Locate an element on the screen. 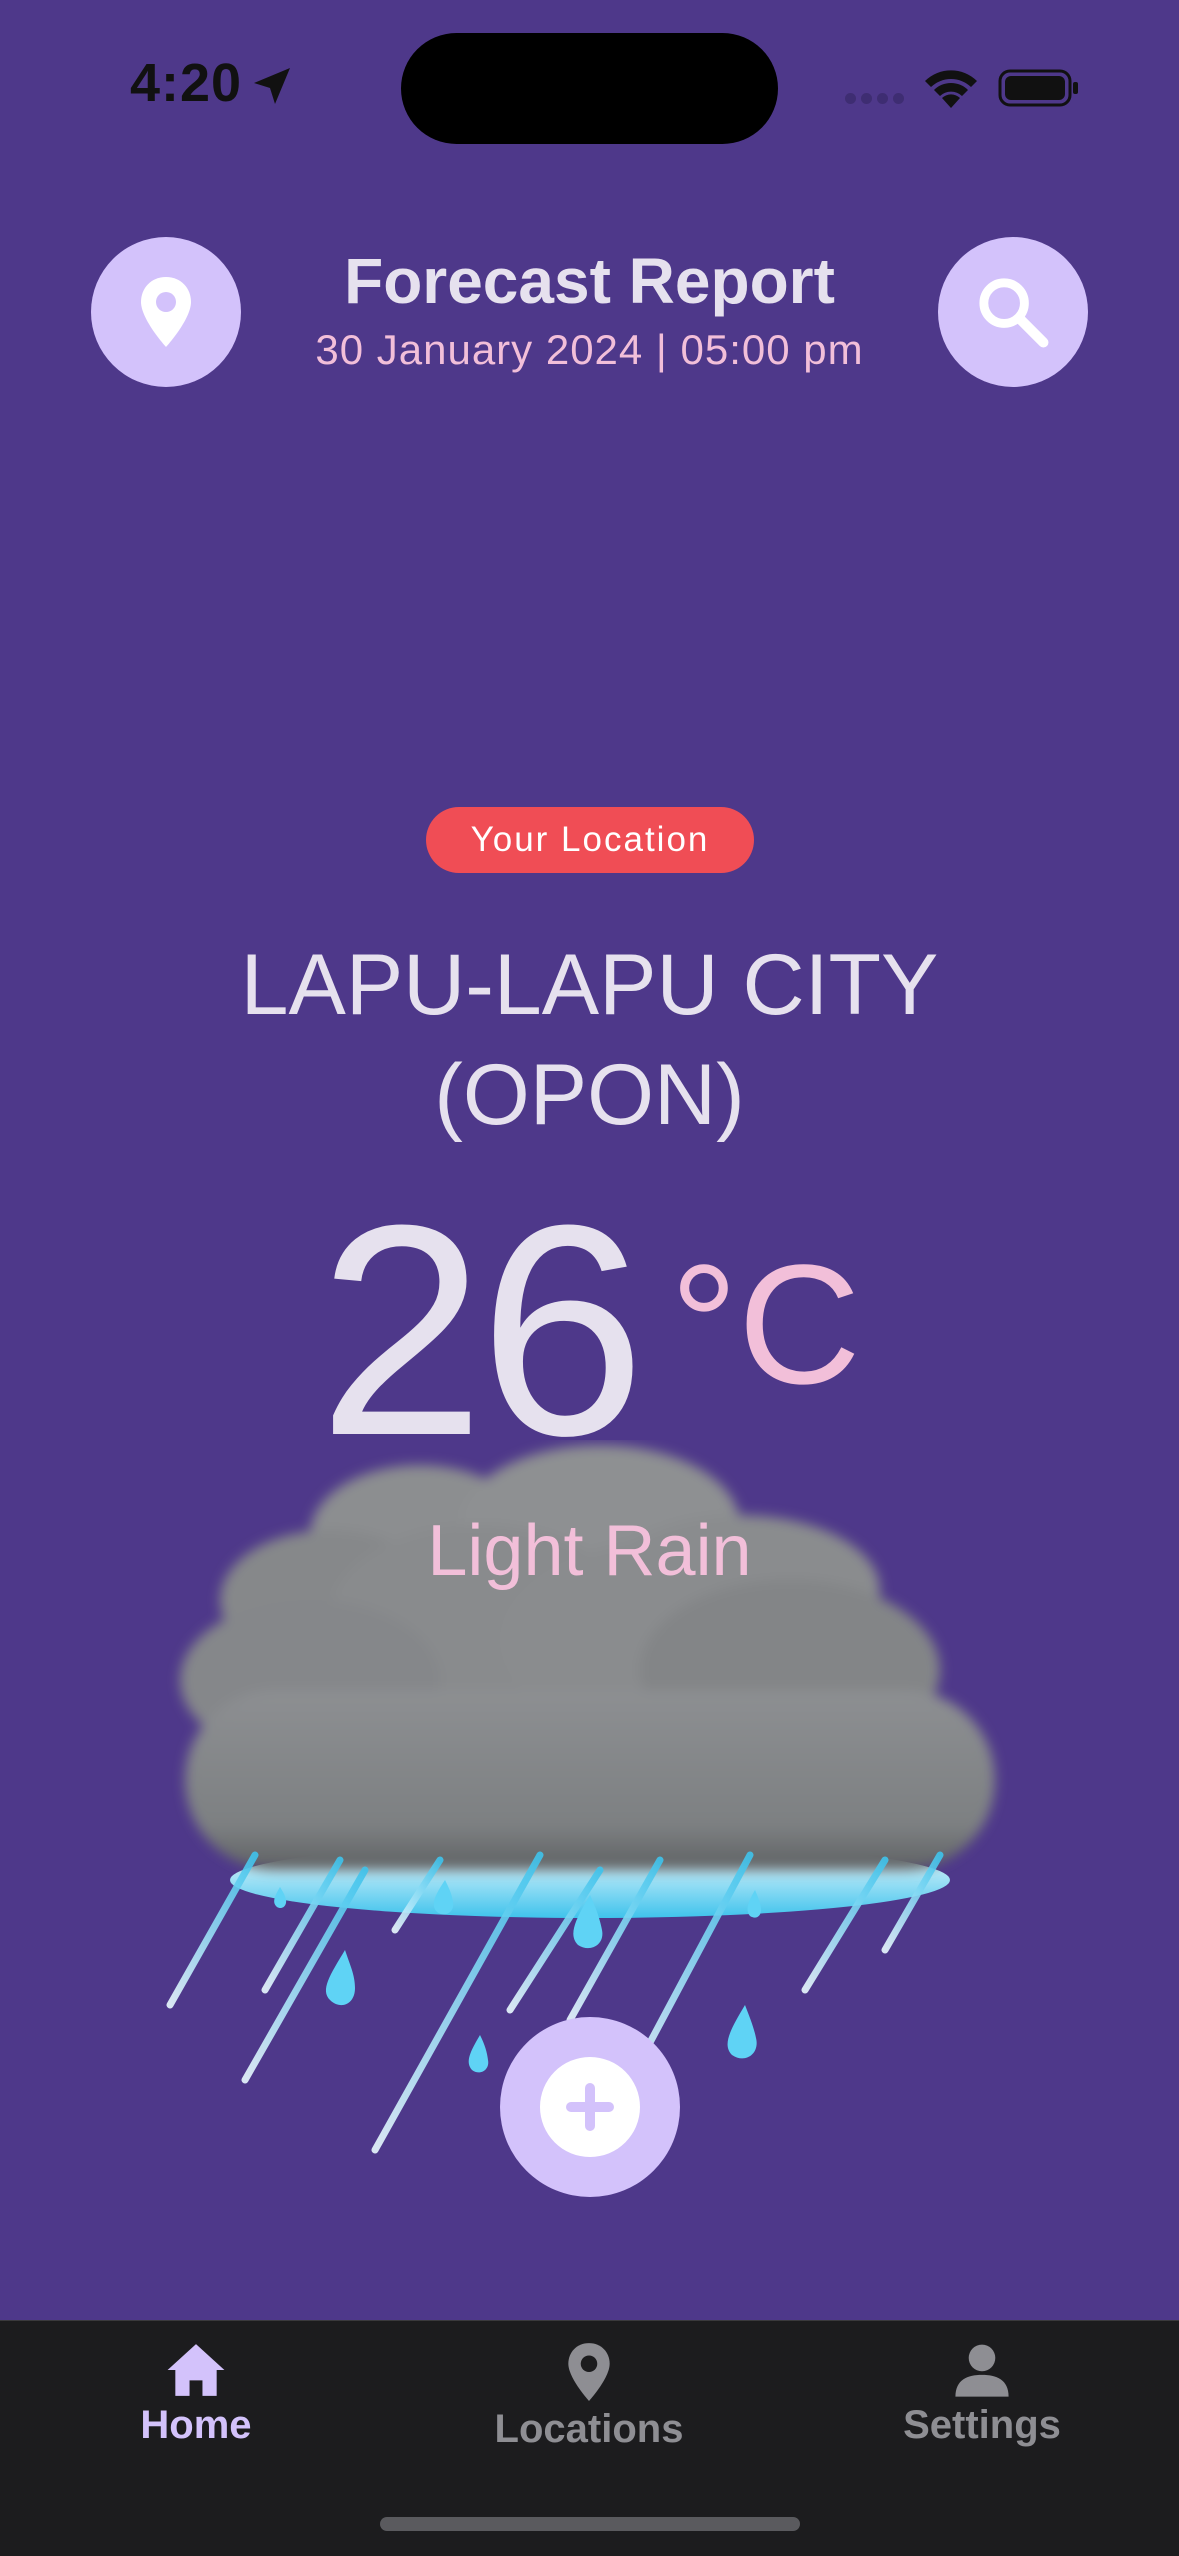 The image size is (1179, 2556). cellular-signal-icon is located at coordinates (875, 100).